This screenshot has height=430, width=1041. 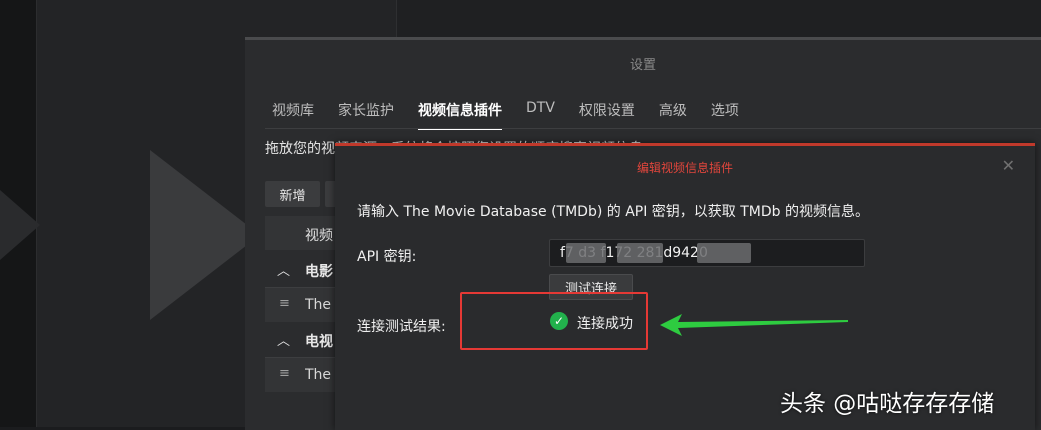 What do you see at coordinates (20, 225) in the screenshot?
I see `prev-icon` at bounding box center [20, 225].